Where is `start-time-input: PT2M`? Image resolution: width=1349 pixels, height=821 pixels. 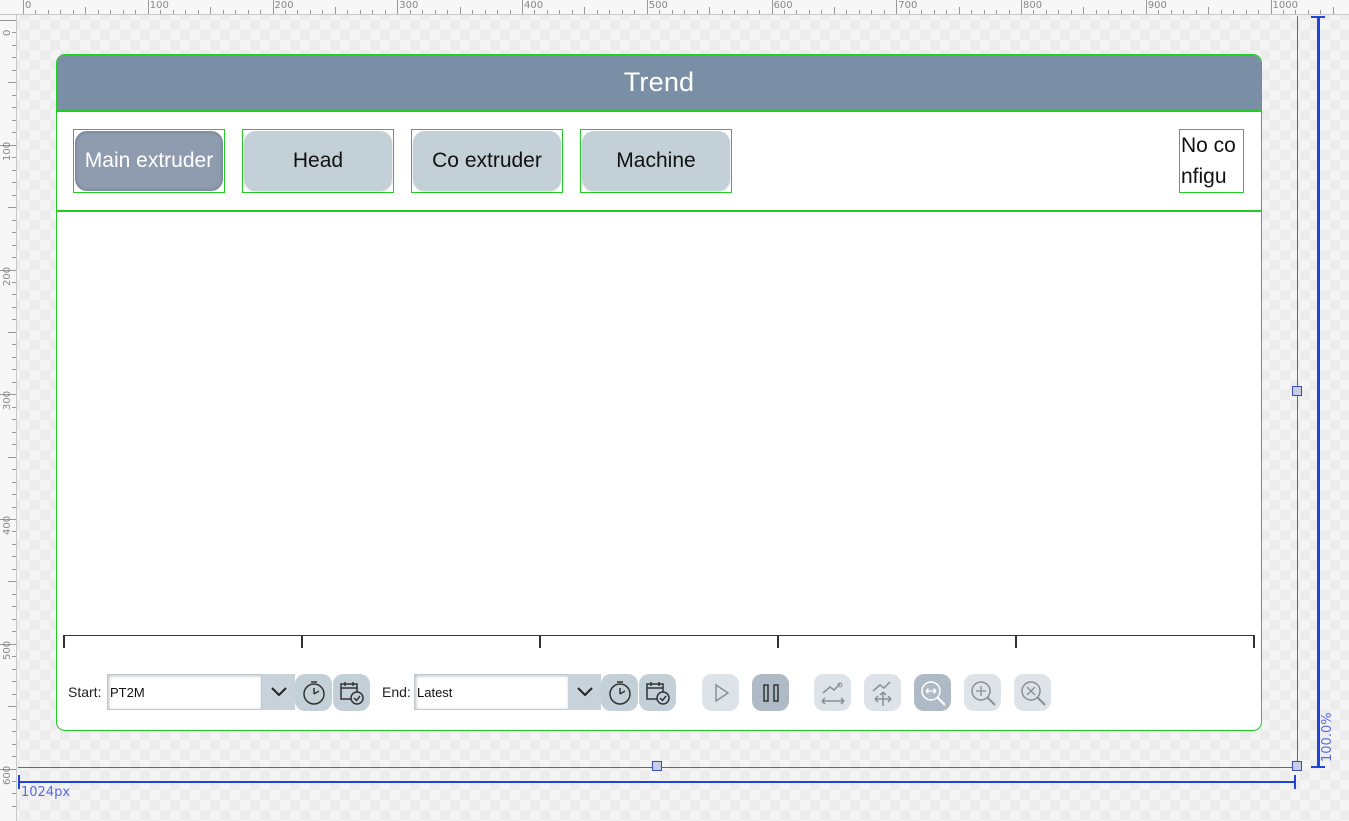 start-time-input: PT2M is located at coordinates (184, 692).